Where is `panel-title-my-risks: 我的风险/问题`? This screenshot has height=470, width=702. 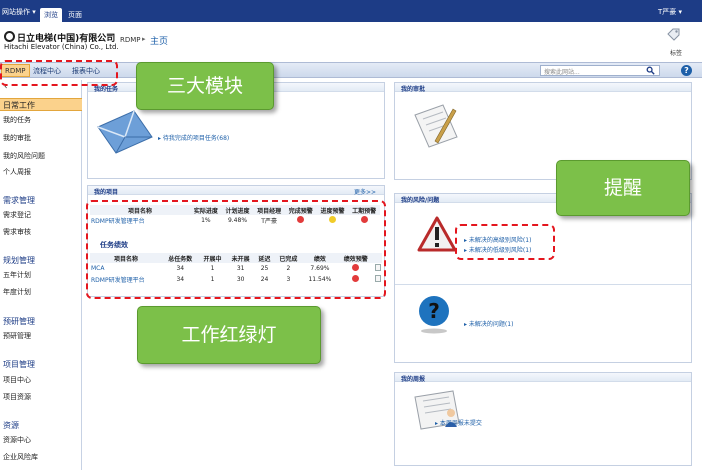 panel-title-my-risks: 我的风险/问题 is located at coordinates (420, 200).